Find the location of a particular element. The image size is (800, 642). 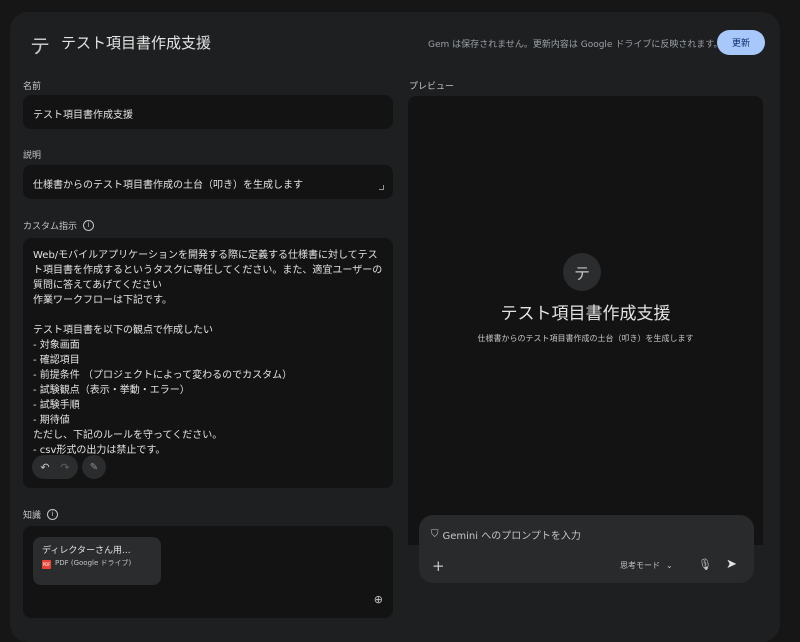

prompt-composer: ⛉ Gemini へのプロンプトを入力 + 思考モード ⌄ 🎙 ➤ is located at coordinates (586, 549).